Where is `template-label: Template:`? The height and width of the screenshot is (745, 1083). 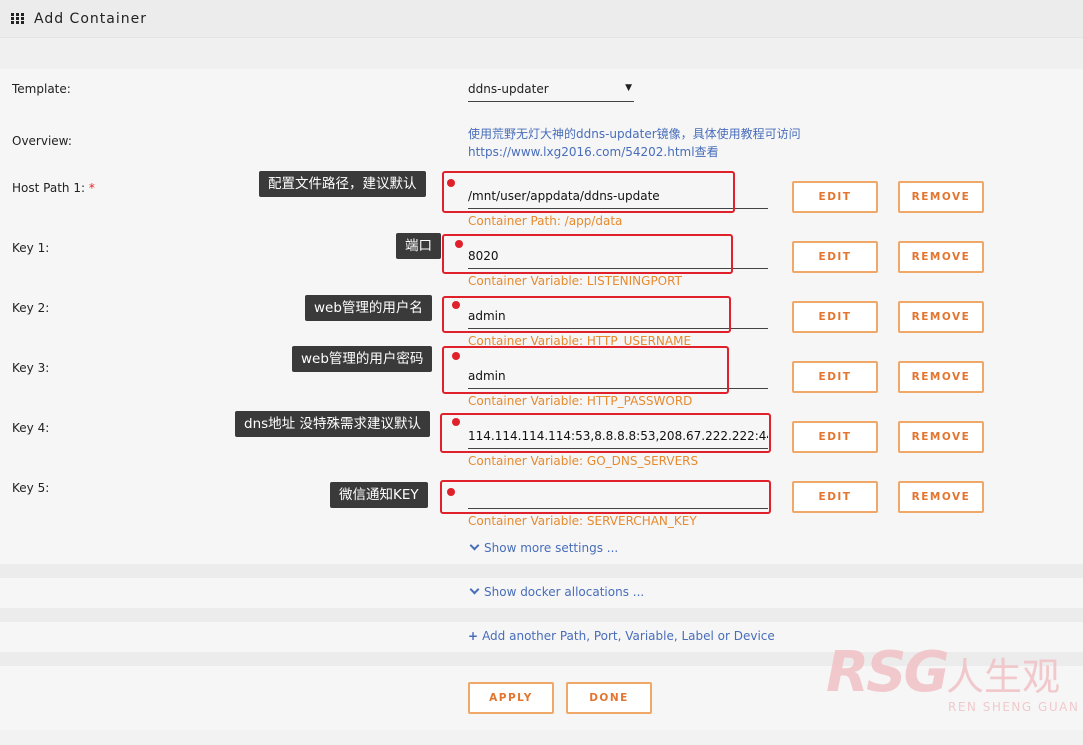
template-label: Template: is located at coordinates (41, 89).